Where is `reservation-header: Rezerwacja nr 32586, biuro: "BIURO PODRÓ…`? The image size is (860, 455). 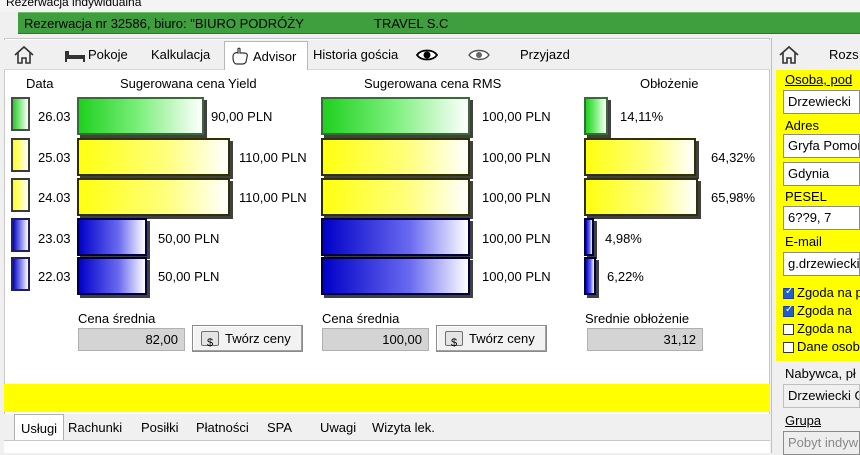 reservation-header: Rezerwacja nr 32586, biuro: "BIURO PODRÓ… is located at coordinates (439, 23).